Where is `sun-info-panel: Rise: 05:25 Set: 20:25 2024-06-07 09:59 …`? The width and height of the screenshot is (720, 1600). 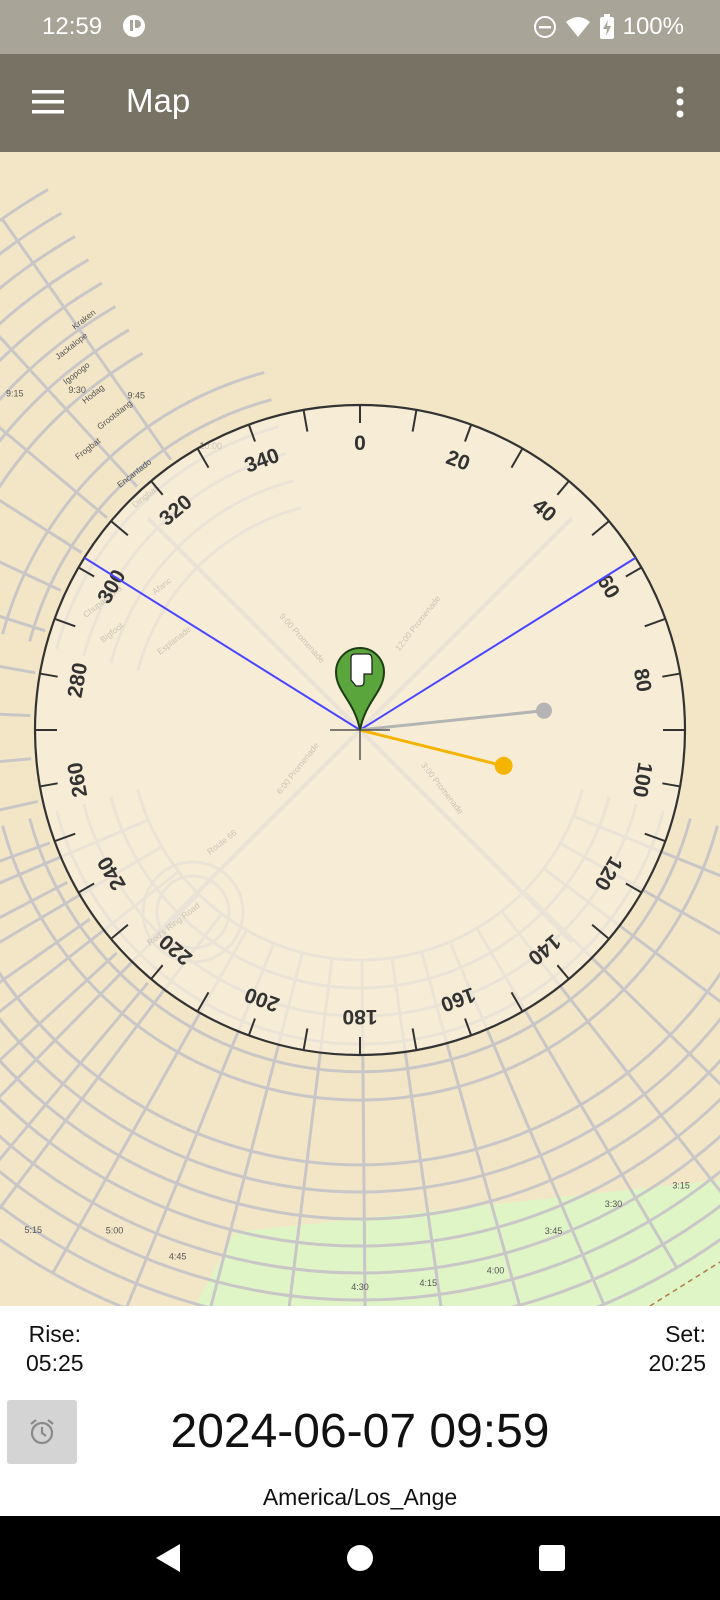
sun-info-panel: Rise: 05:25 Set: 20:25 2024-06-07 09:59 … is located at coordinates (360, 1411).